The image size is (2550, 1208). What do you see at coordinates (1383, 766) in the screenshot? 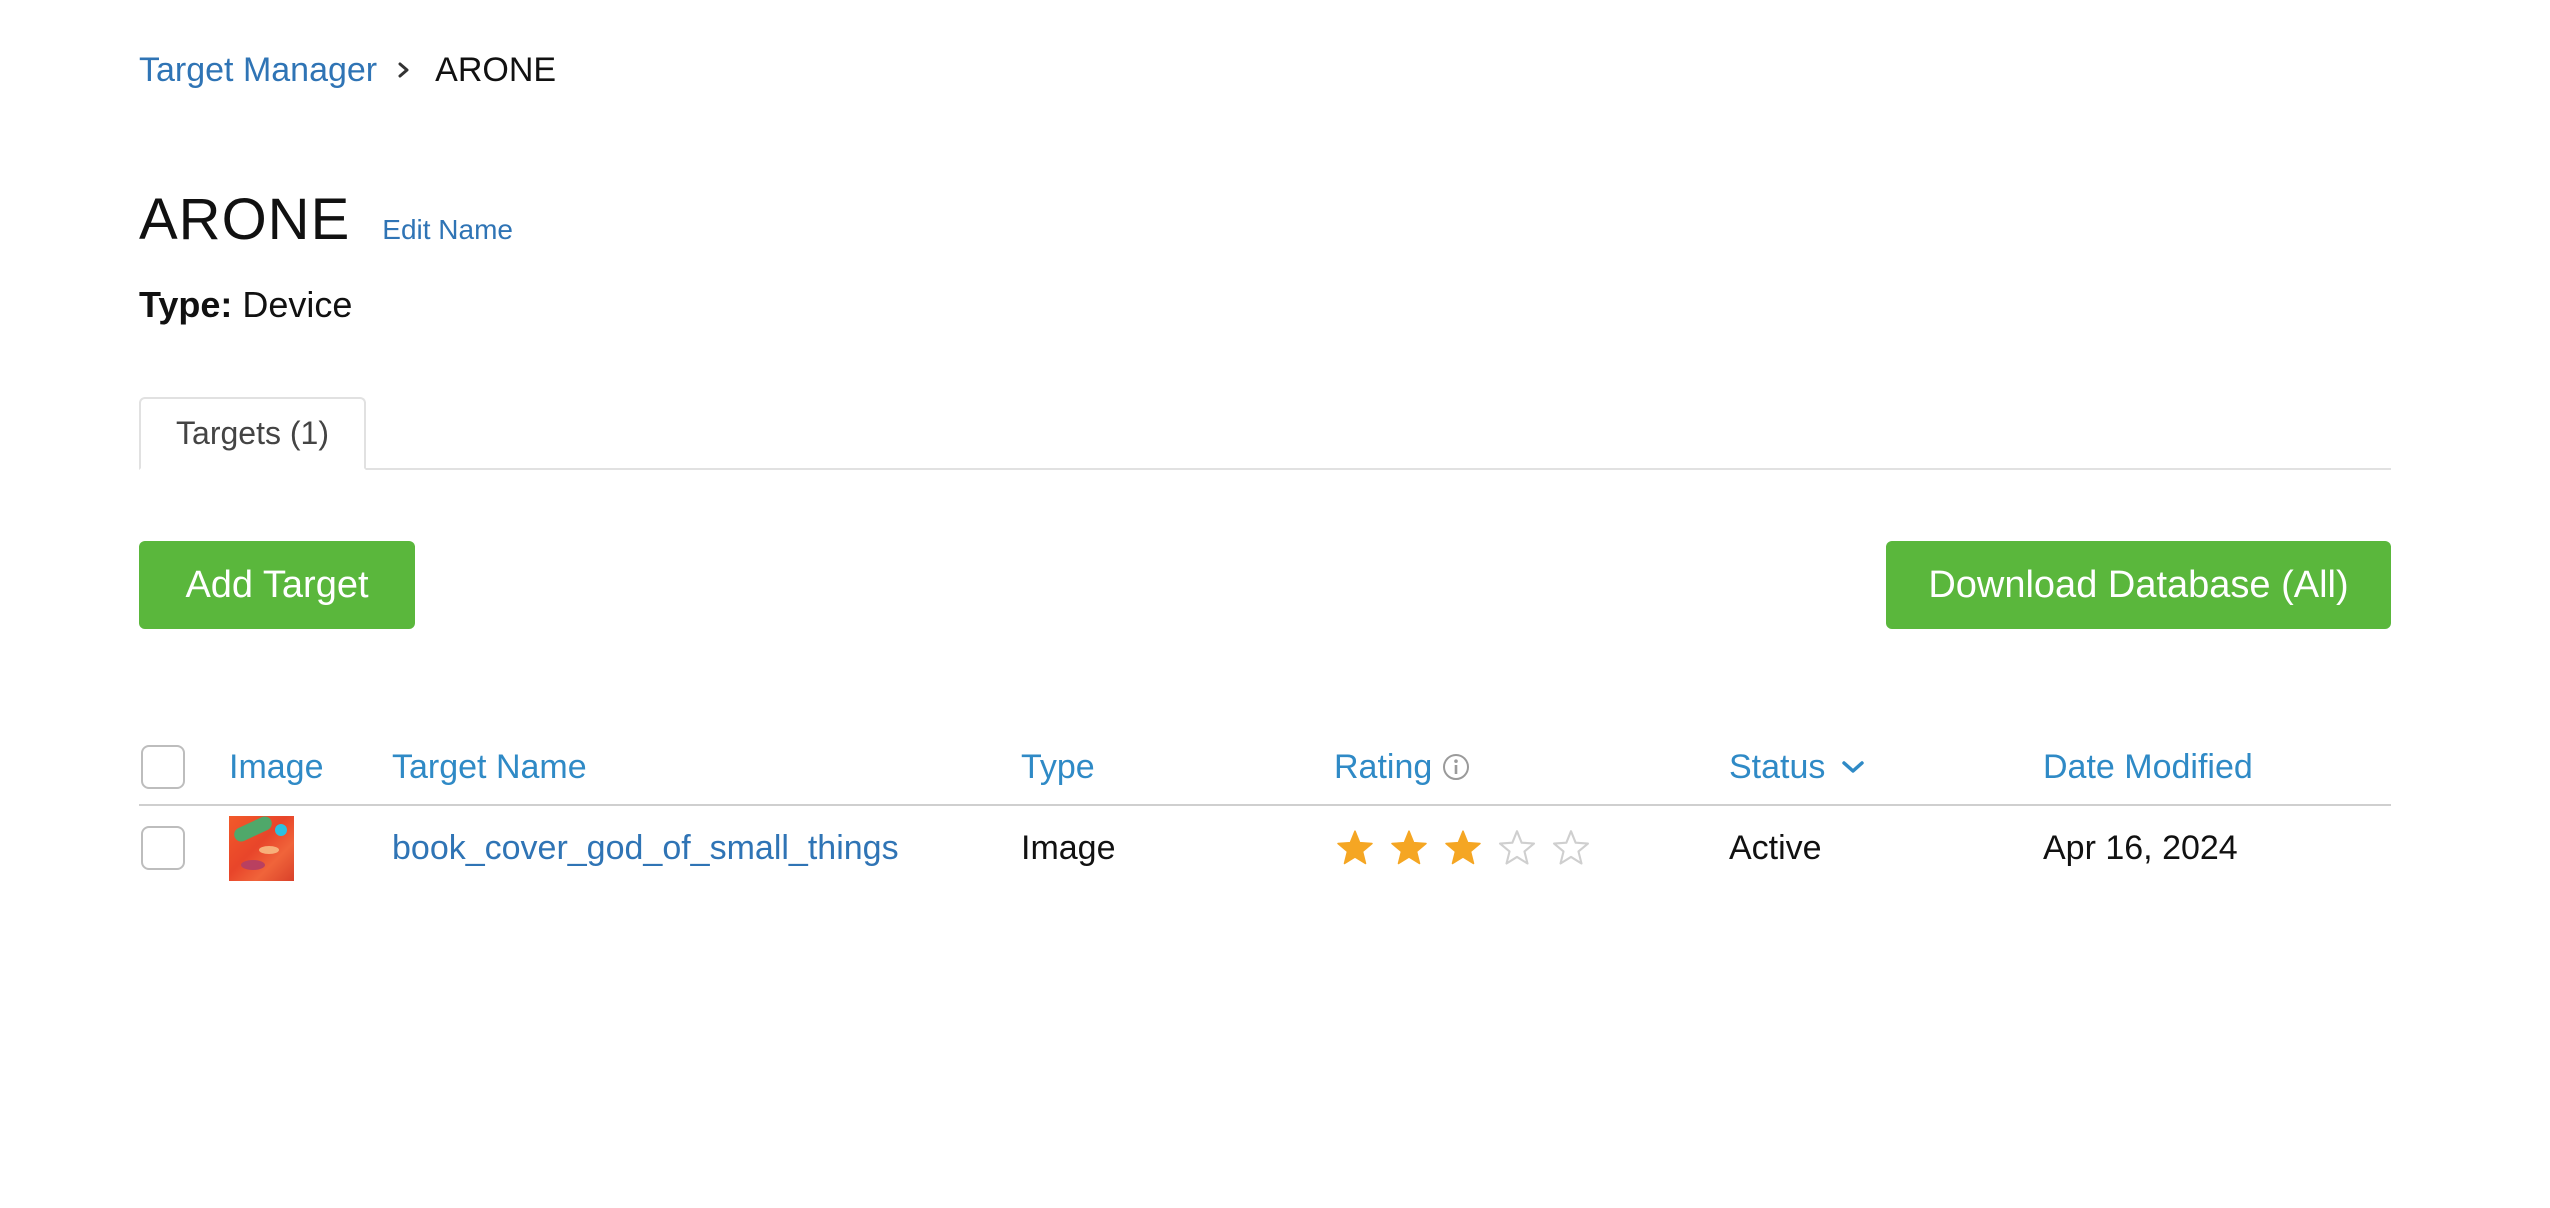
I see `rating-header-label: Rating` at bounding box center [1383, 766].